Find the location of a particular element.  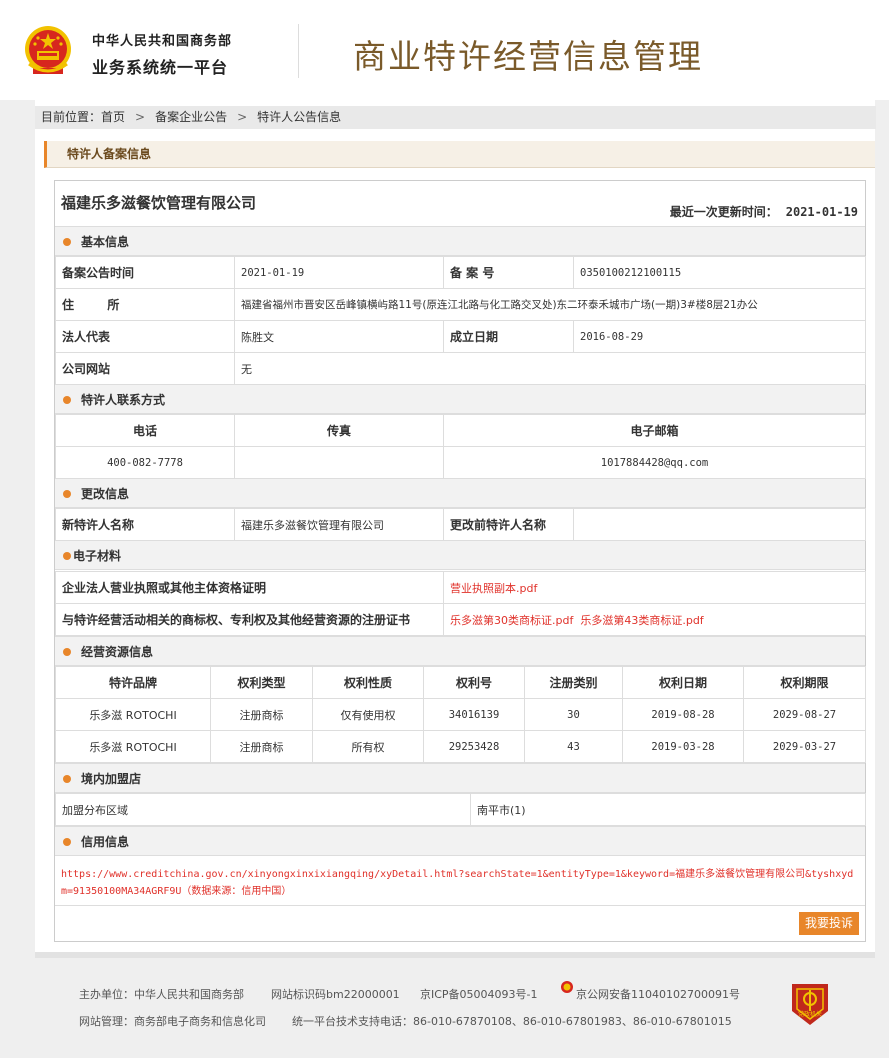

group-title: 经营资源信息 is located at coordinates (117, 652).